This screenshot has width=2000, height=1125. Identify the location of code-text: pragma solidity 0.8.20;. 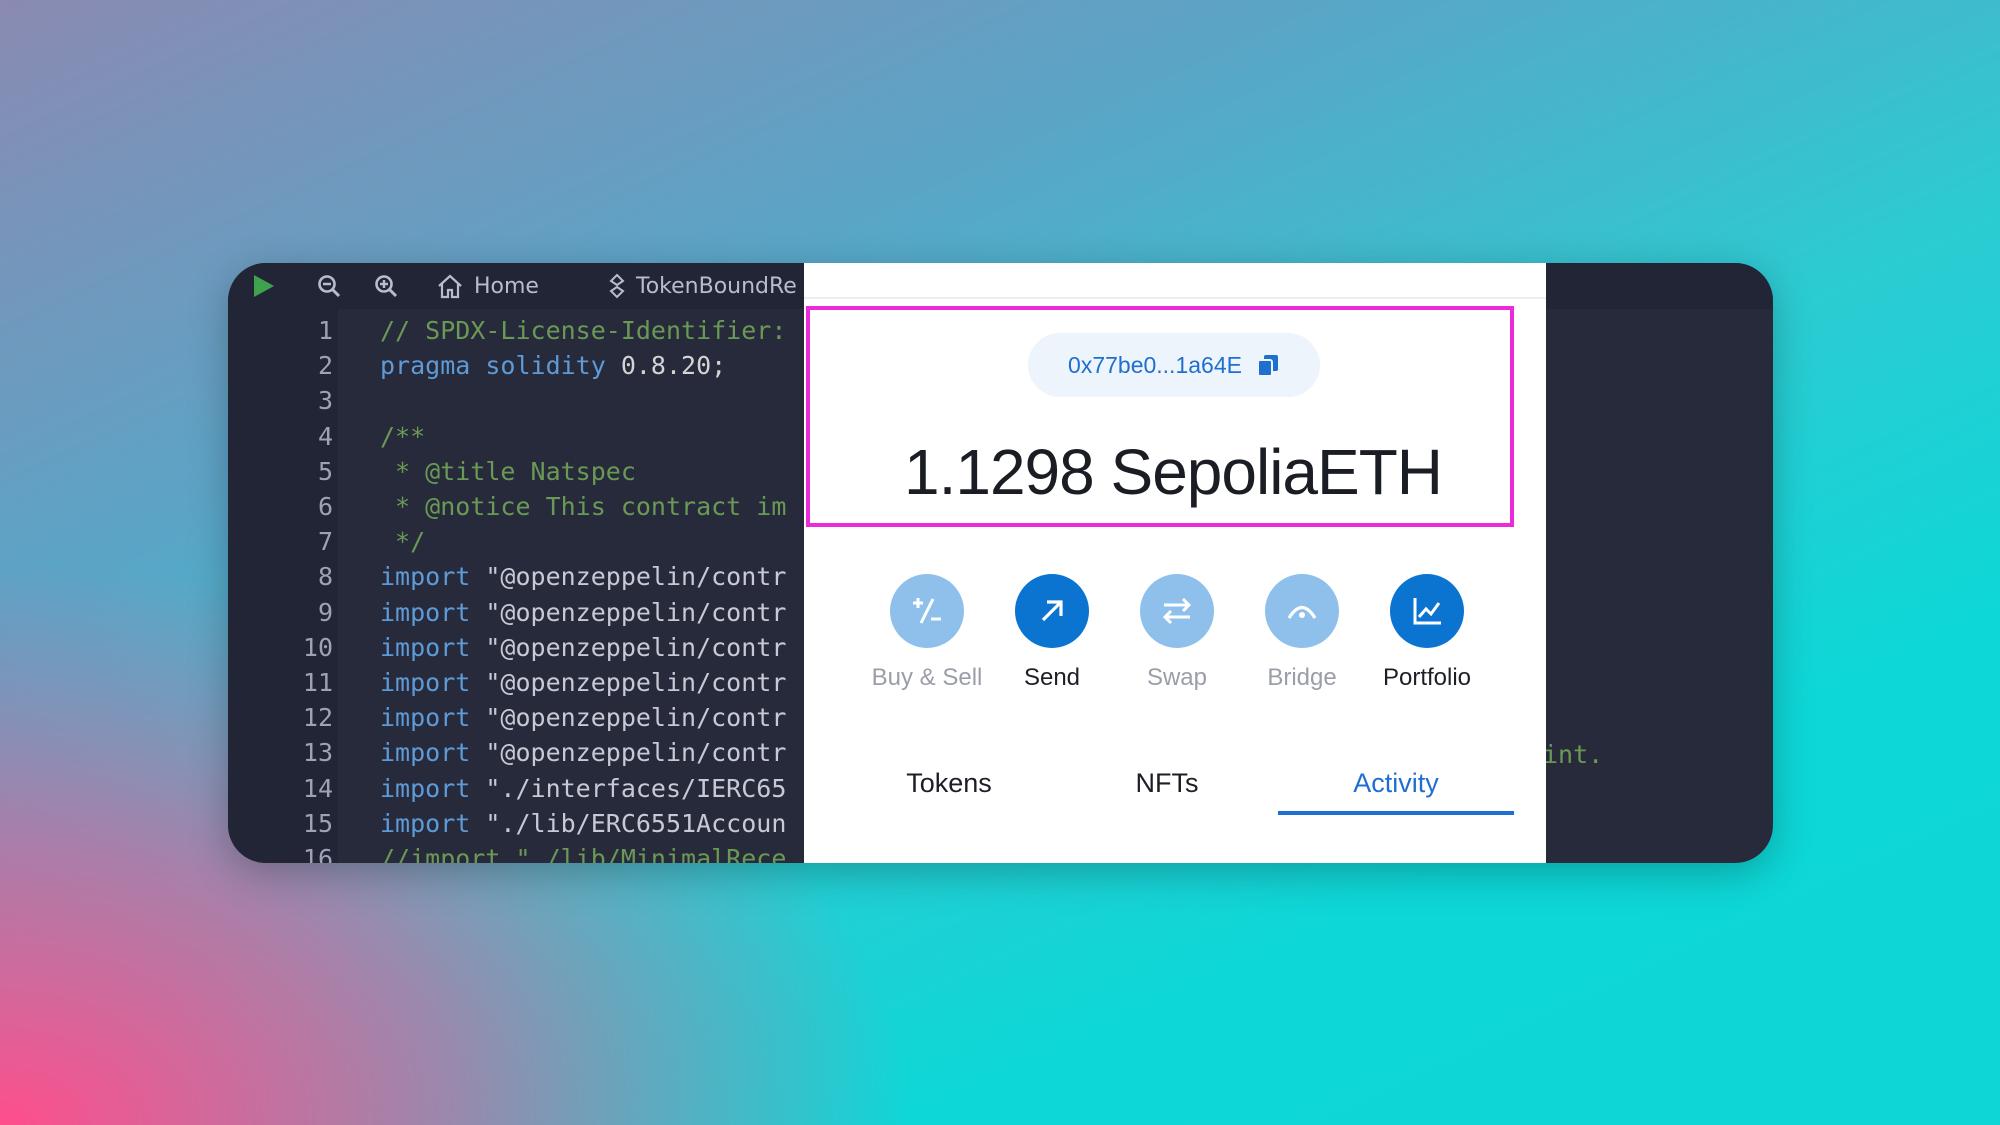
(553, 365).